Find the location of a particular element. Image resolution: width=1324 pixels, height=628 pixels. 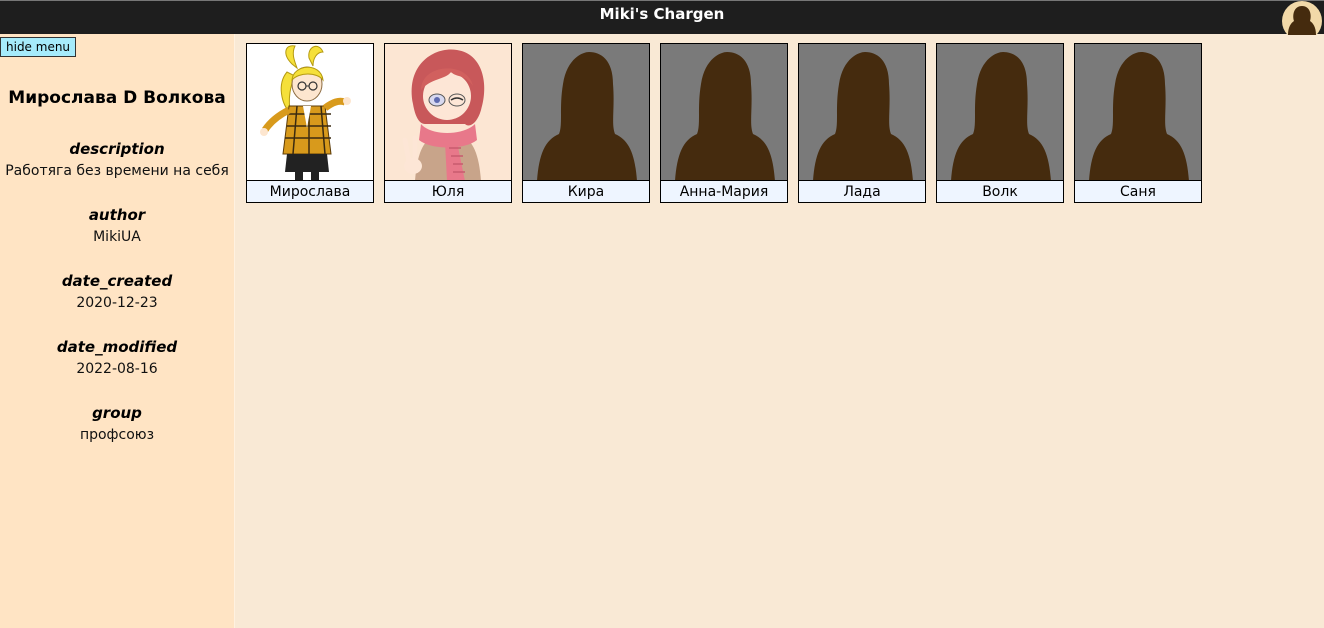

user-avatar-icon is located at coordinates (1302, 21).